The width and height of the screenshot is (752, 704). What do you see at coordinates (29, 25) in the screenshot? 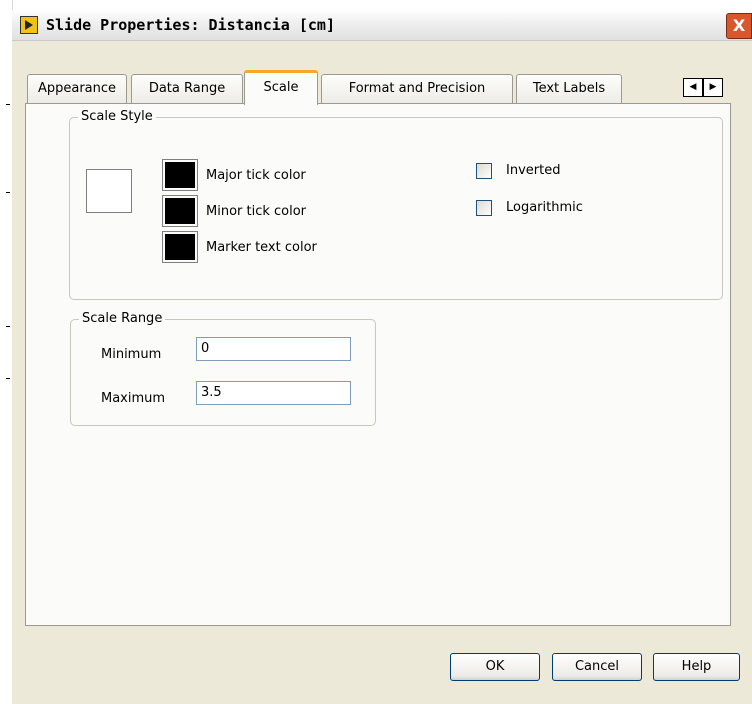
I see `labview-app-icon` at bounding box center [29, 25].